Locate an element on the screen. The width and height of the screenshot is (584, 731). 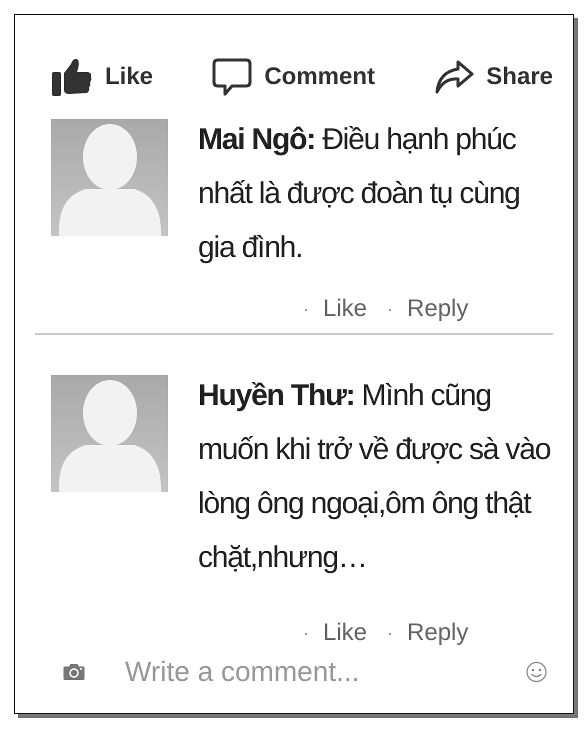
arrow-icon is located at coordinates (454, 77).